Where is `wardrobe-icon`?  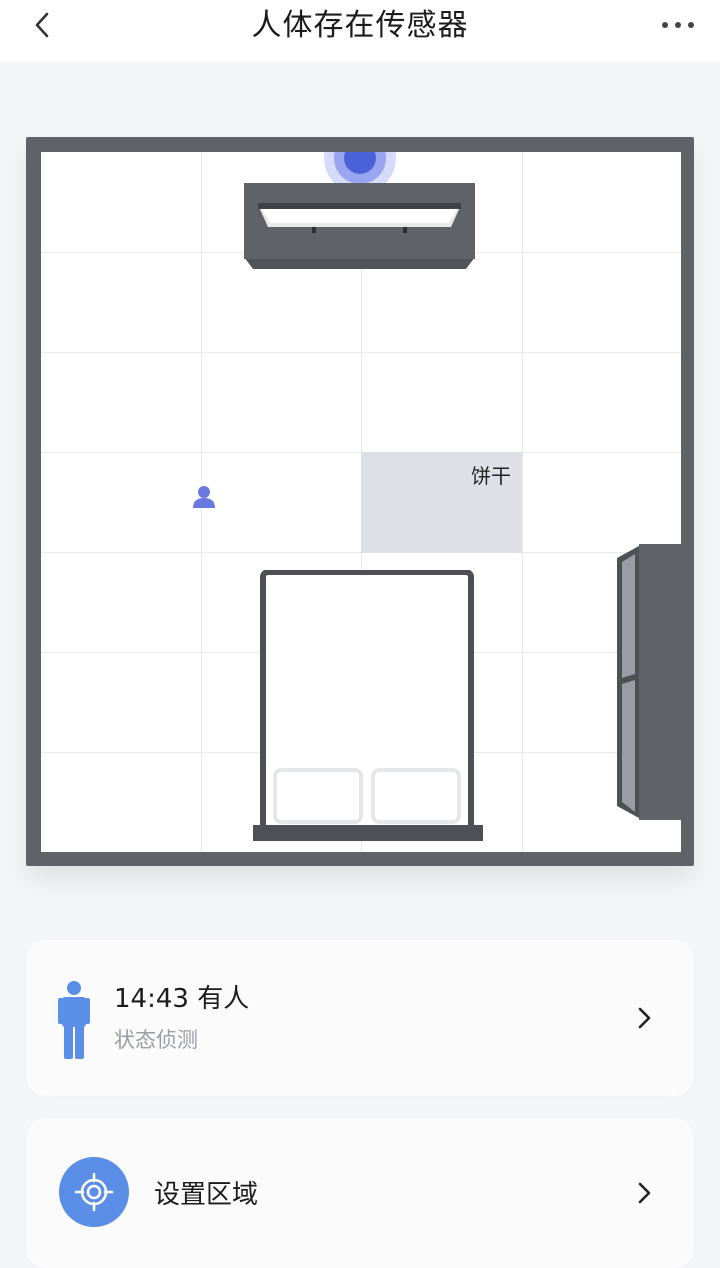 wardrobe-icon is located at coordinates (649, 682).